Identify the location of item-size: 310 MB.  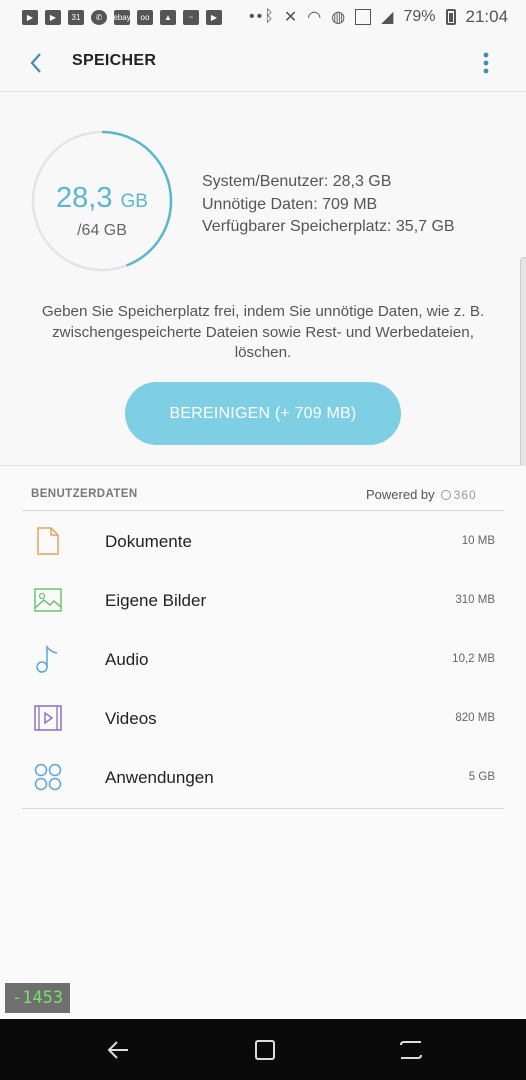
(475, 600).